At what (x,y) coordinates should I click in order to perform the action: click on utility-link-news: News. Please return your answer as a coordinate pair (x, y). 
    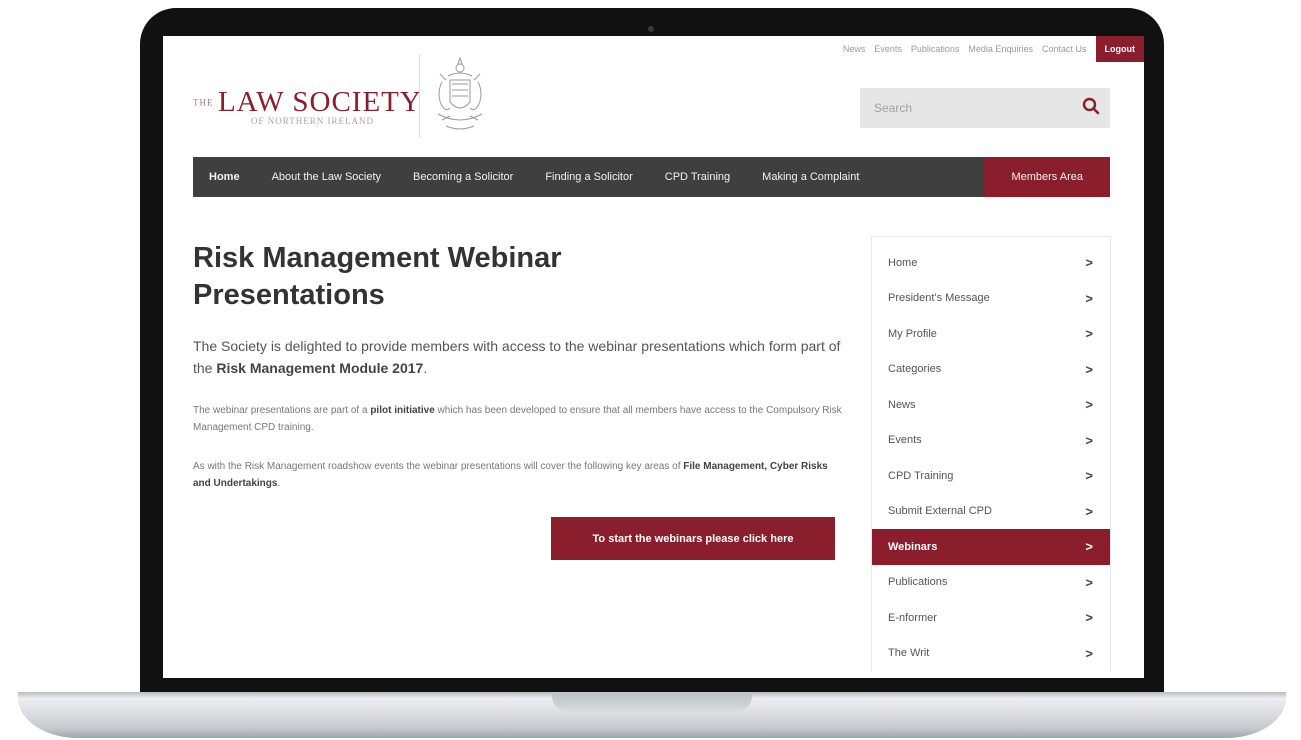
    Looking at the image, I should click on (854, 49).